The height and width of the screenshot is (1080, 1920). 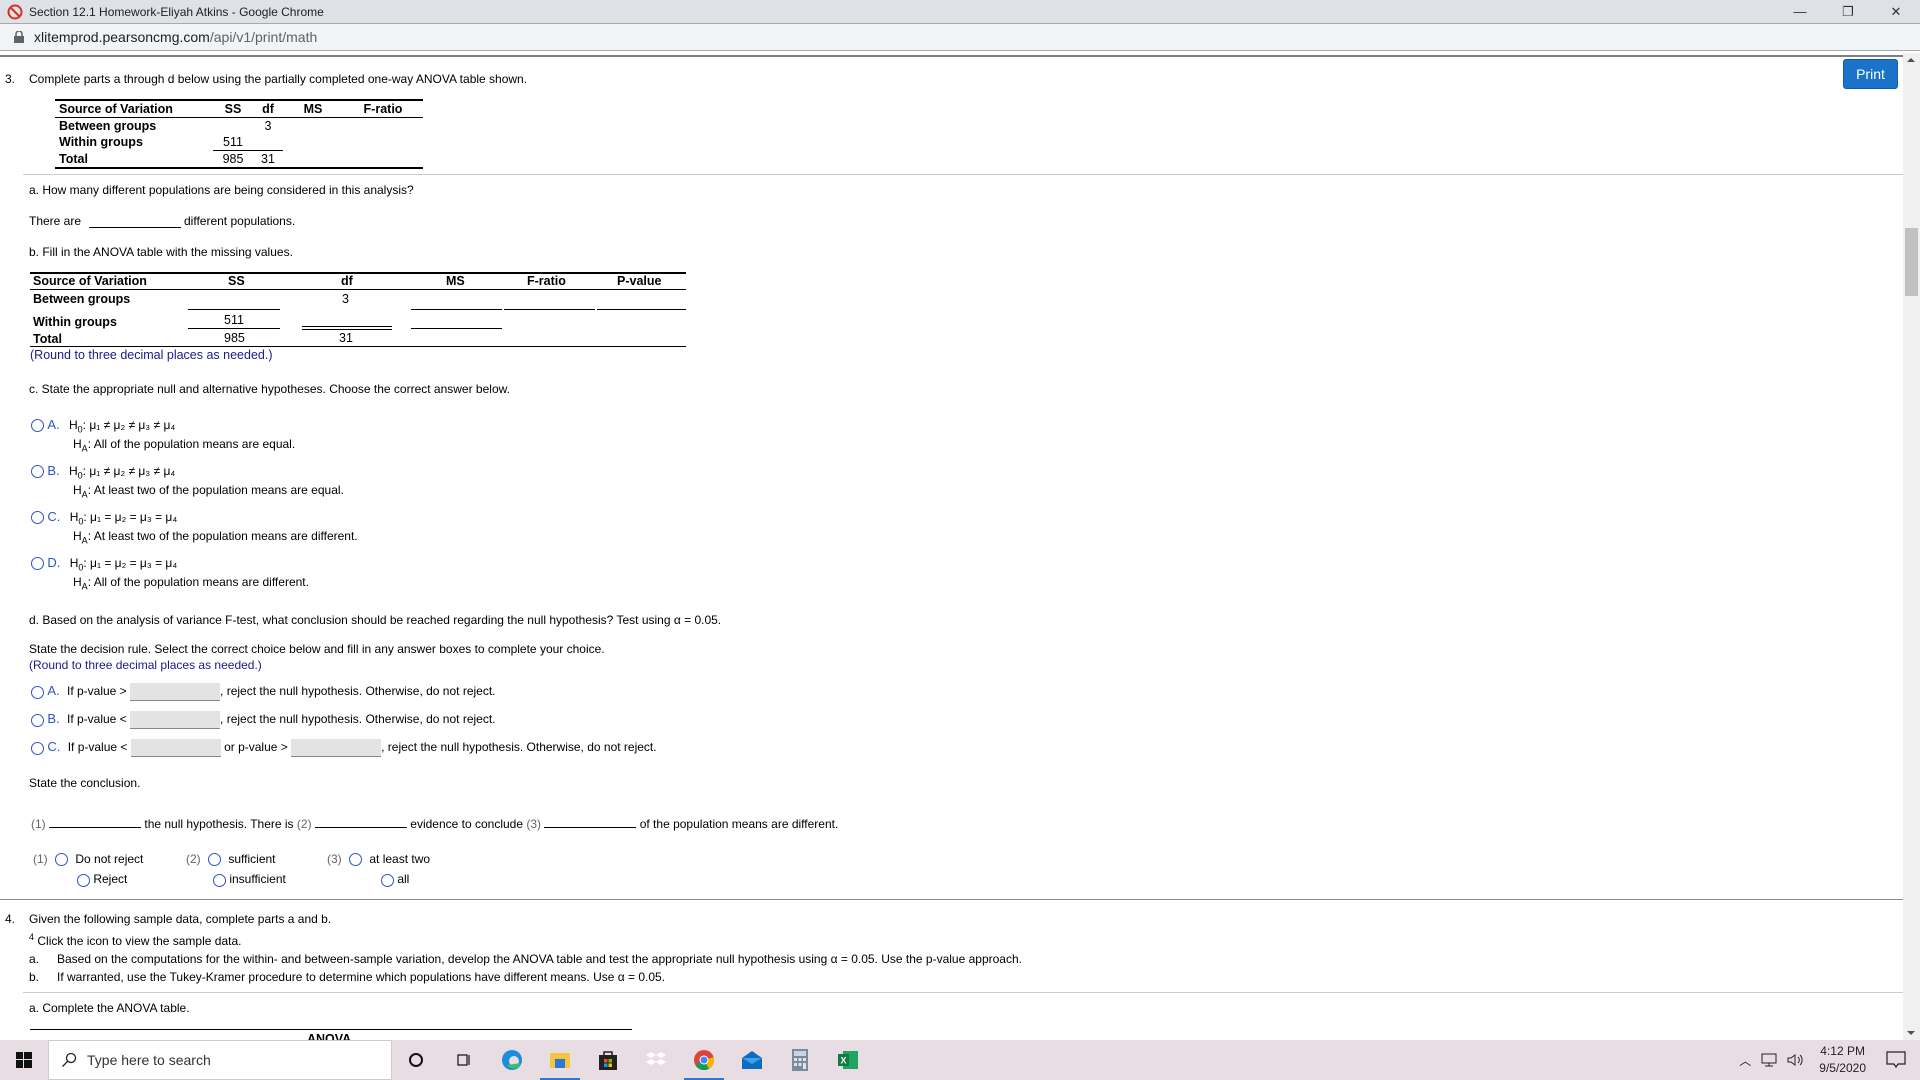 I want to click on mail-button, so click(x=752, y=1060).